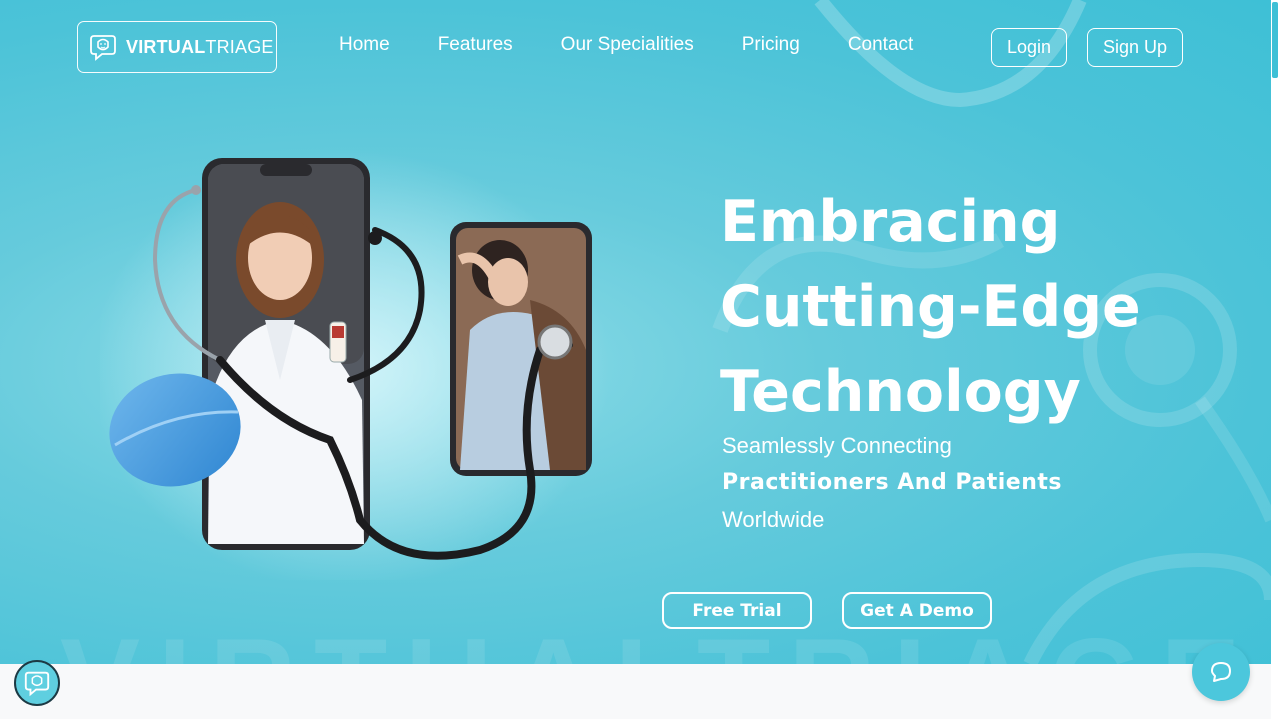 This screenshot has height=719, width=1279. What do you see at coordinates (1135, 47) in the screenshot?
I see `signup-button: Sign Up` at bounding box center [1135, 47].